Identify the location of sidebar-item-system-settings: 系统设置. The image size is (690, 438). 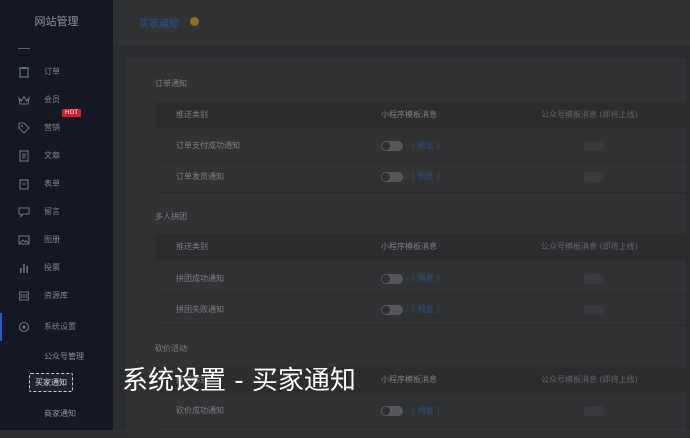
(56, 327).